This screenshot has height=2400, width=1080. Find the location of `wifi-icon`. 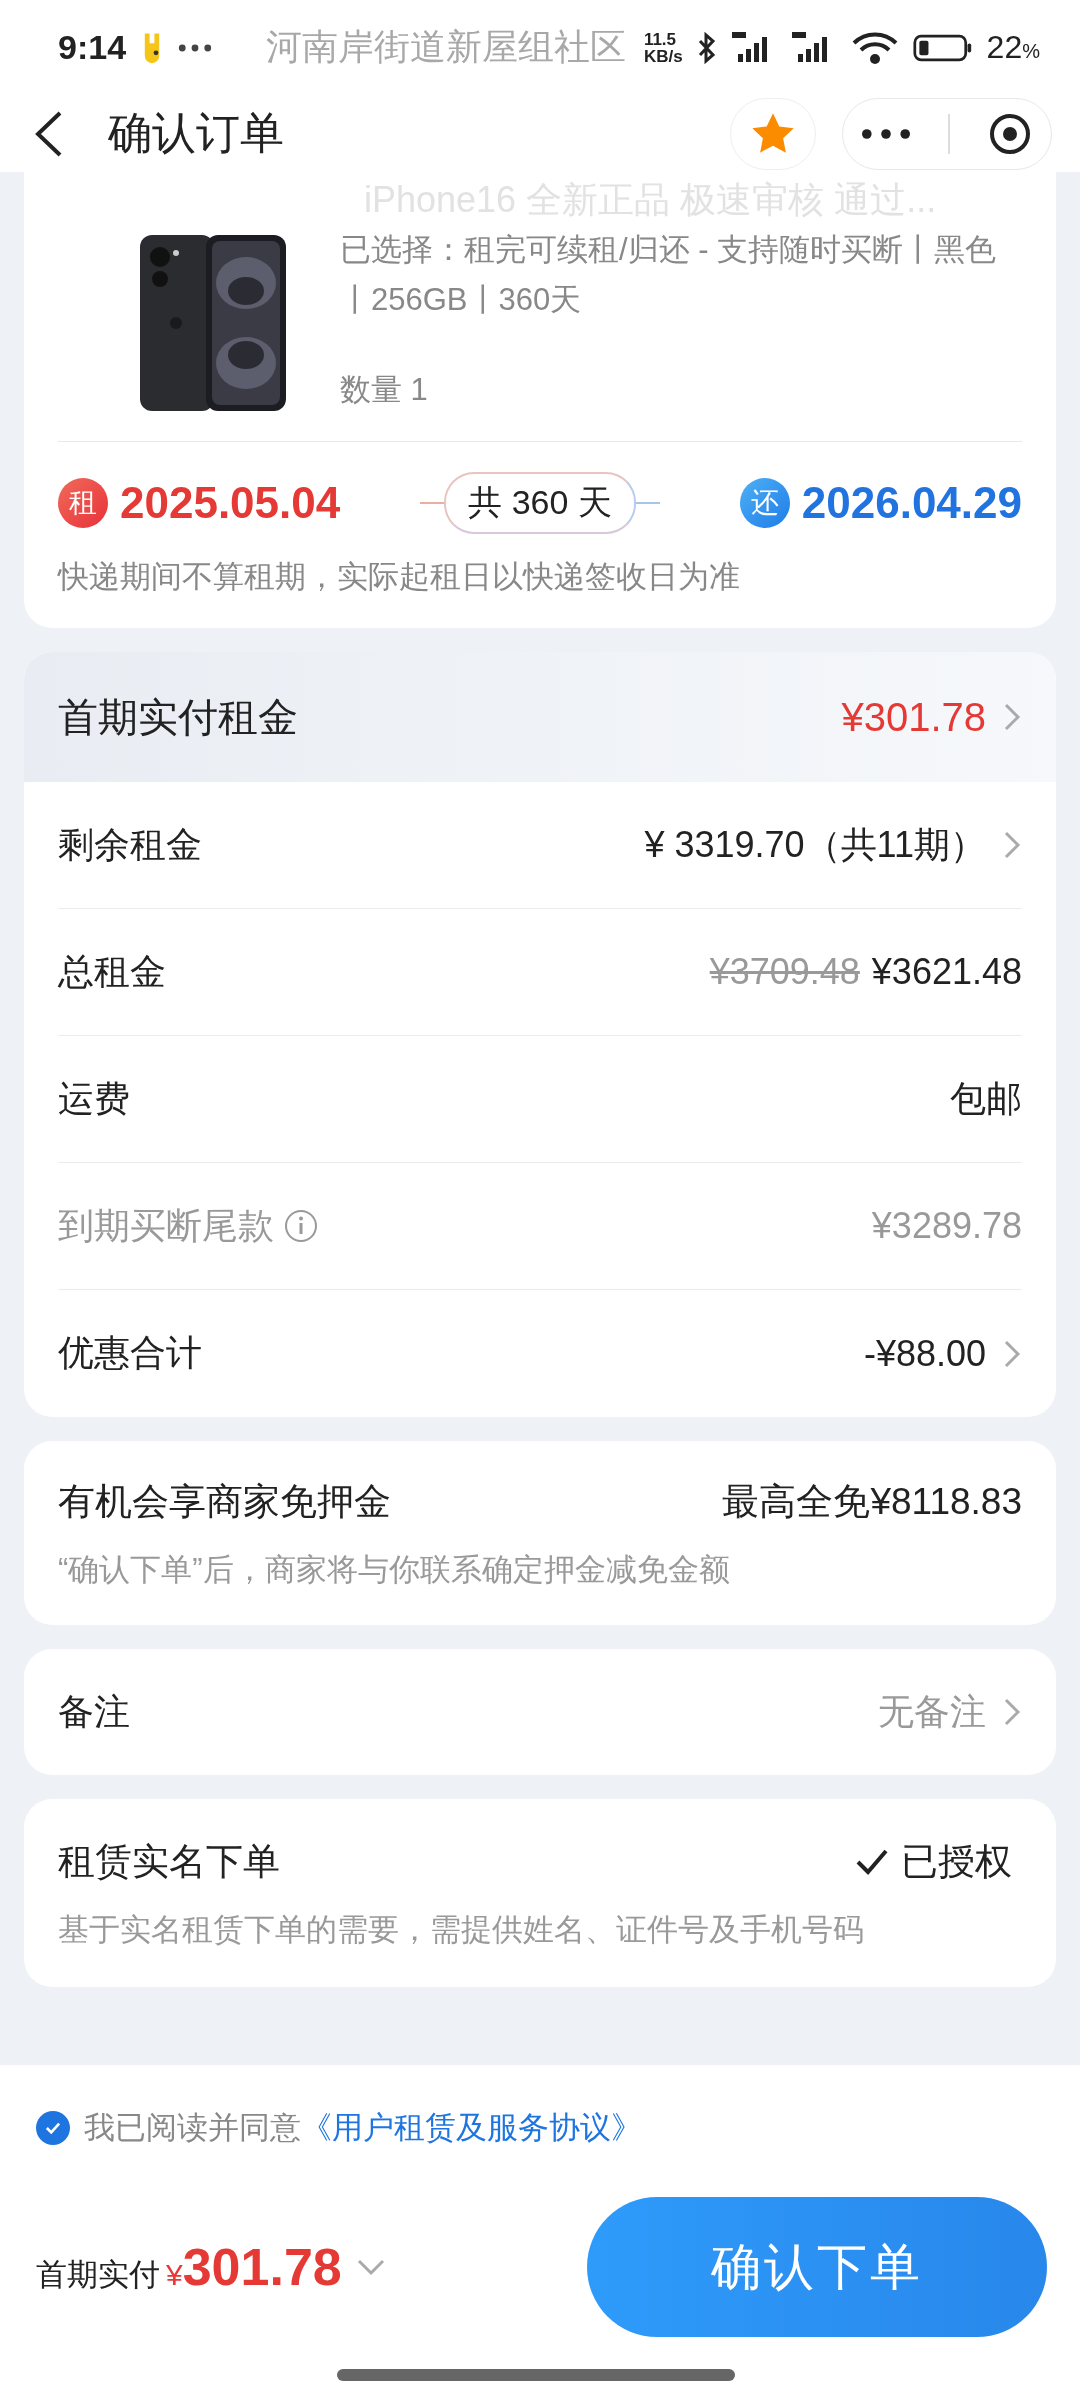

wifi-icon is located at coordinates (874, 47).